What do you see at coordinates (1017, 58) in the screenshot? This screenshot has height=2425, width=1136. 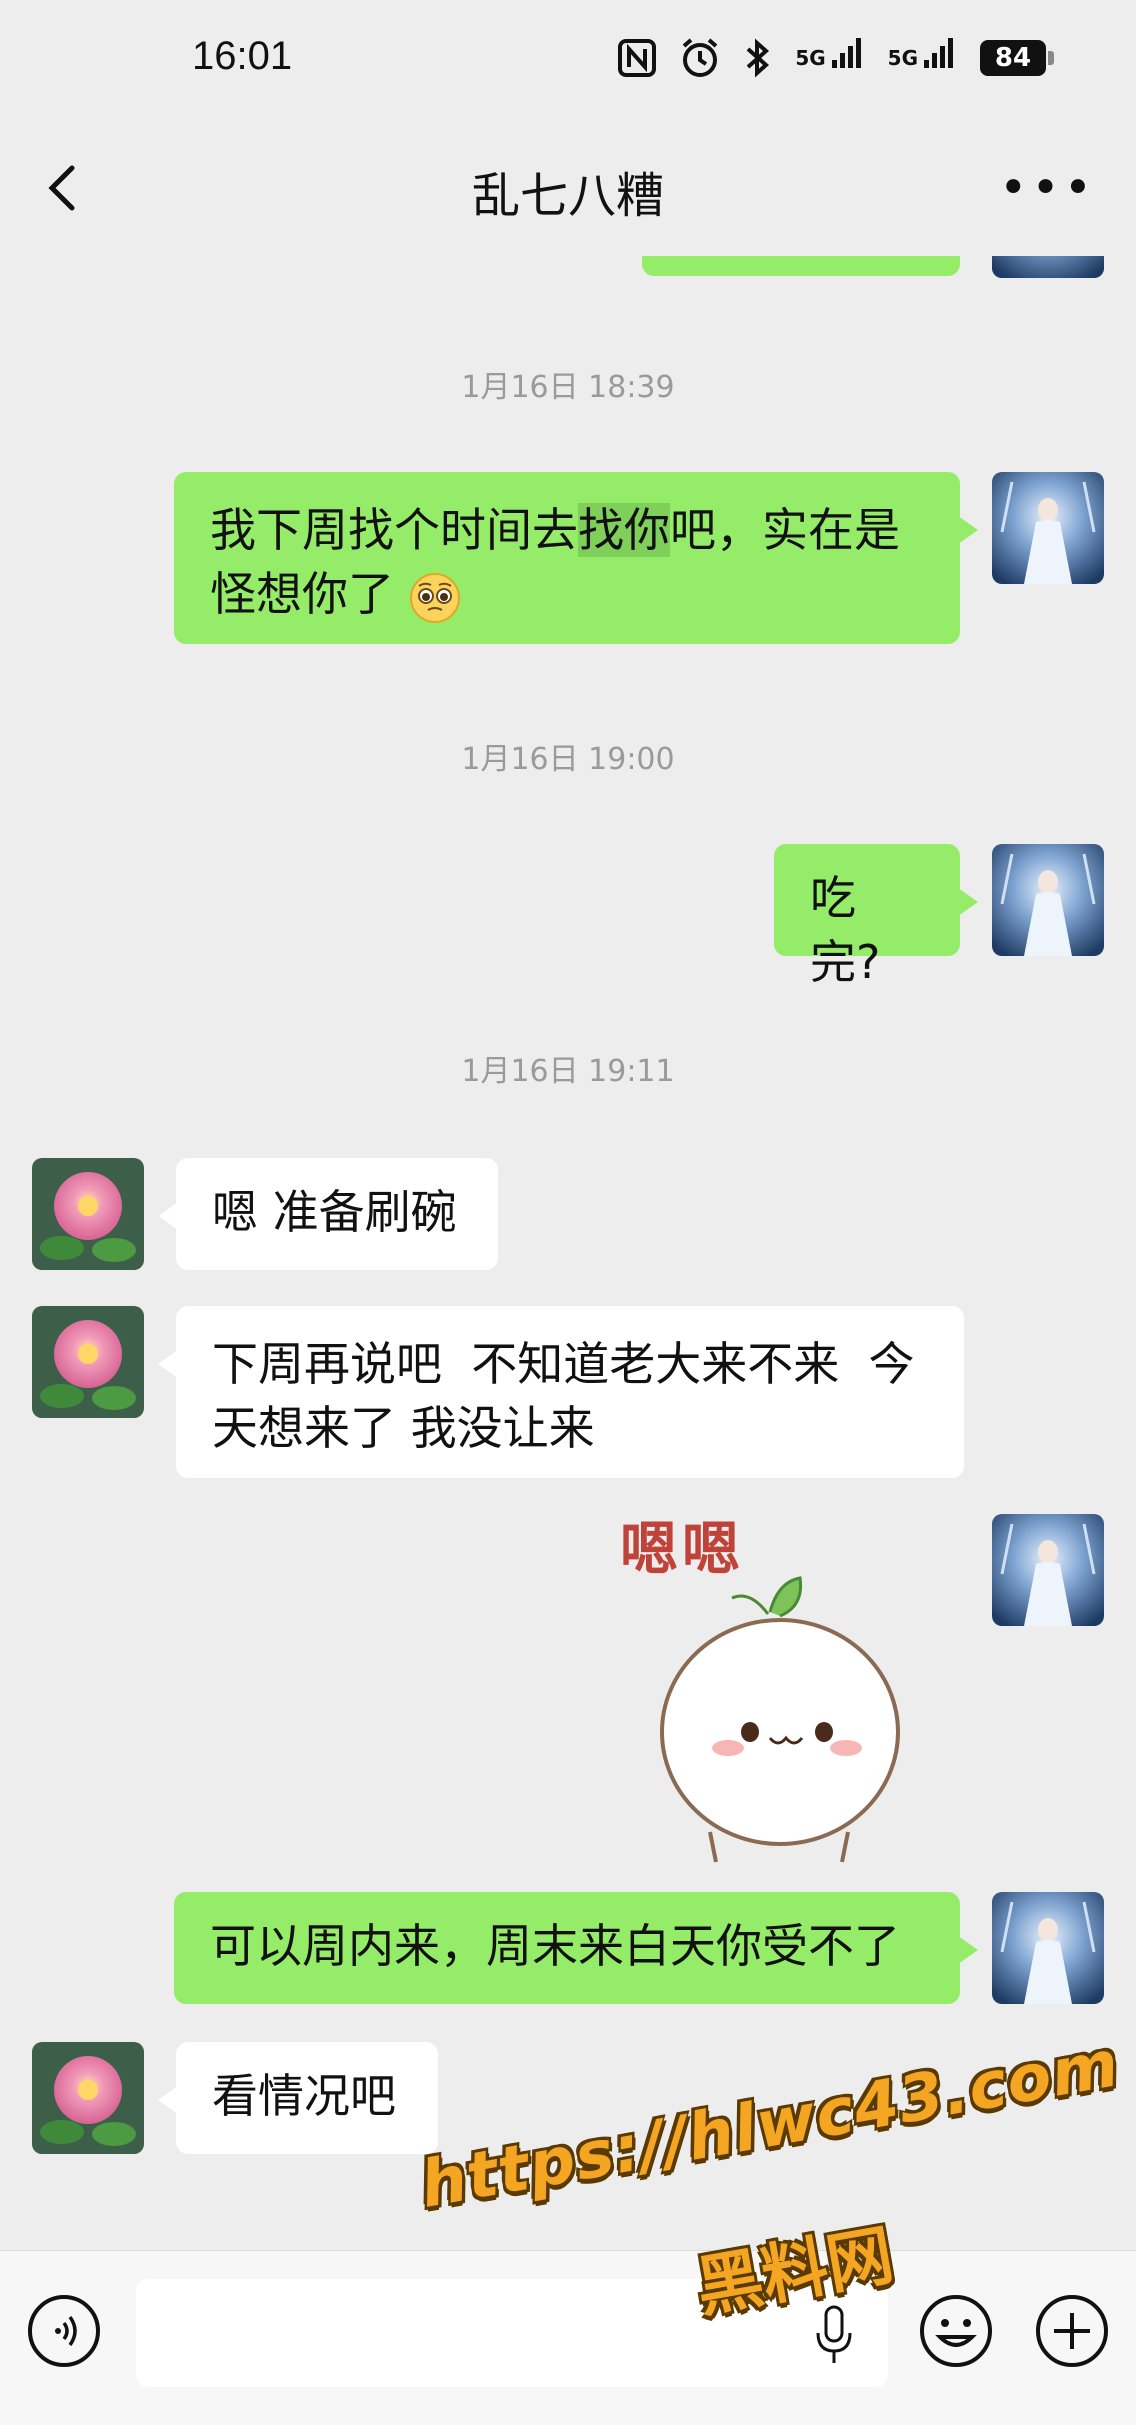 I see `battery-indicator: 84` at bounding box center [1017, 58].